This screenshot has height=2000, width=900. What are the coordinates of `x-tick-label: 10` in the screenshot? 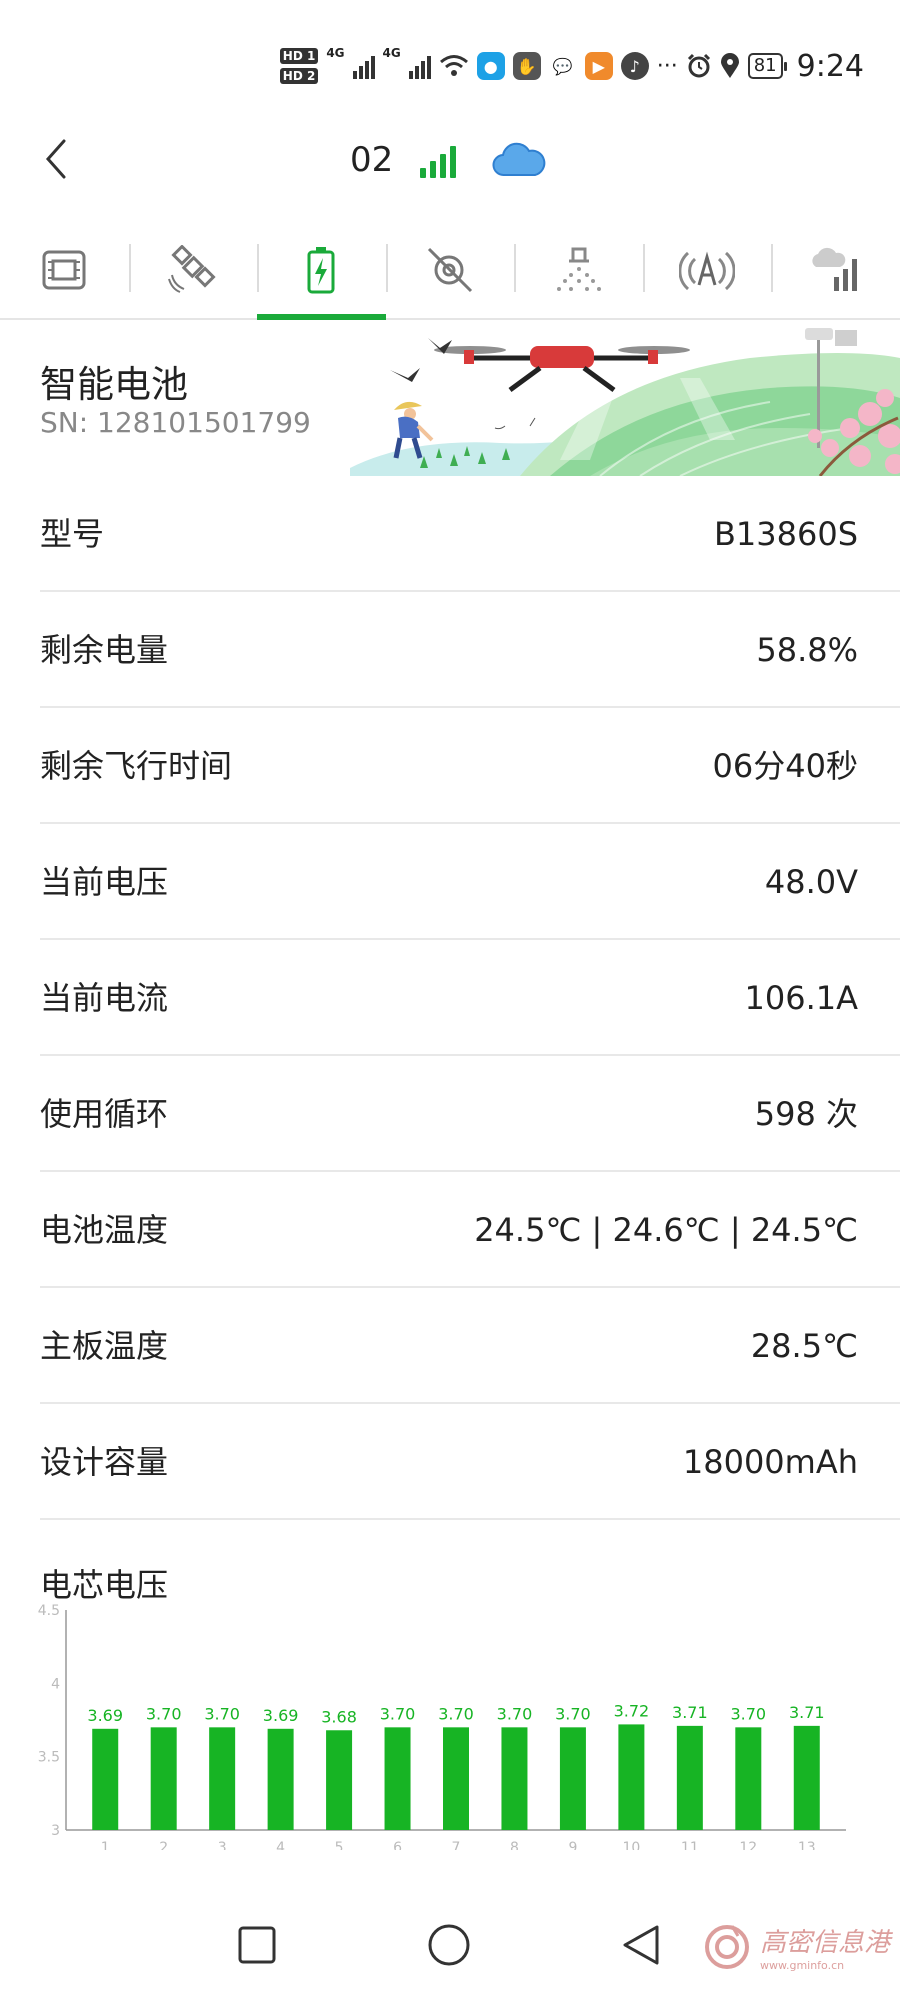 It's located at (631, 1845).